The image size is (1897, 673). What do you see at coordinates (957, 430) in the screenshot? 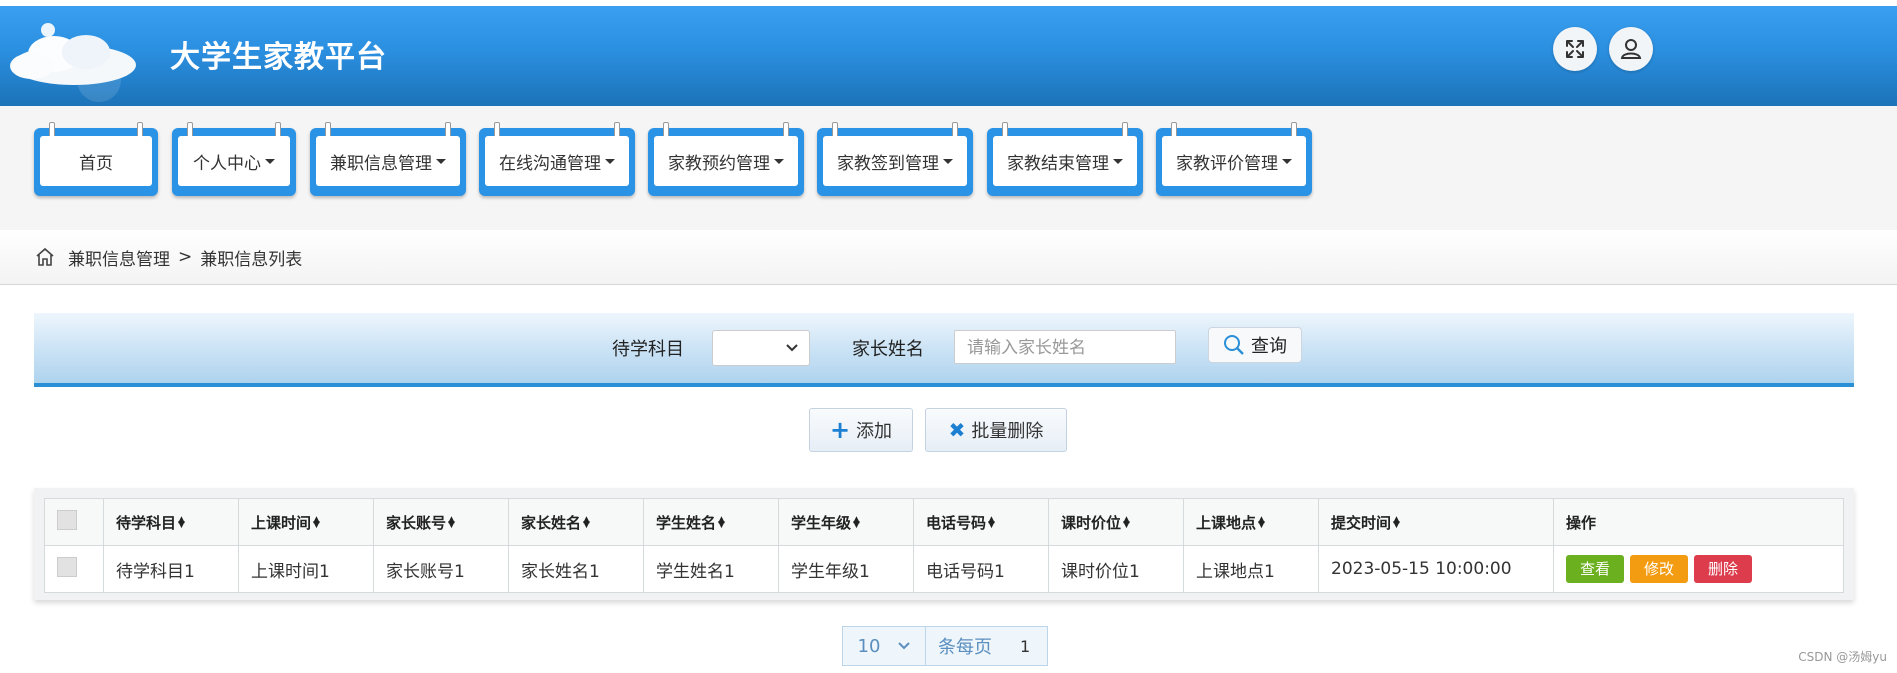
I see `close-icon: ✖` at bounding box center [957, 430].